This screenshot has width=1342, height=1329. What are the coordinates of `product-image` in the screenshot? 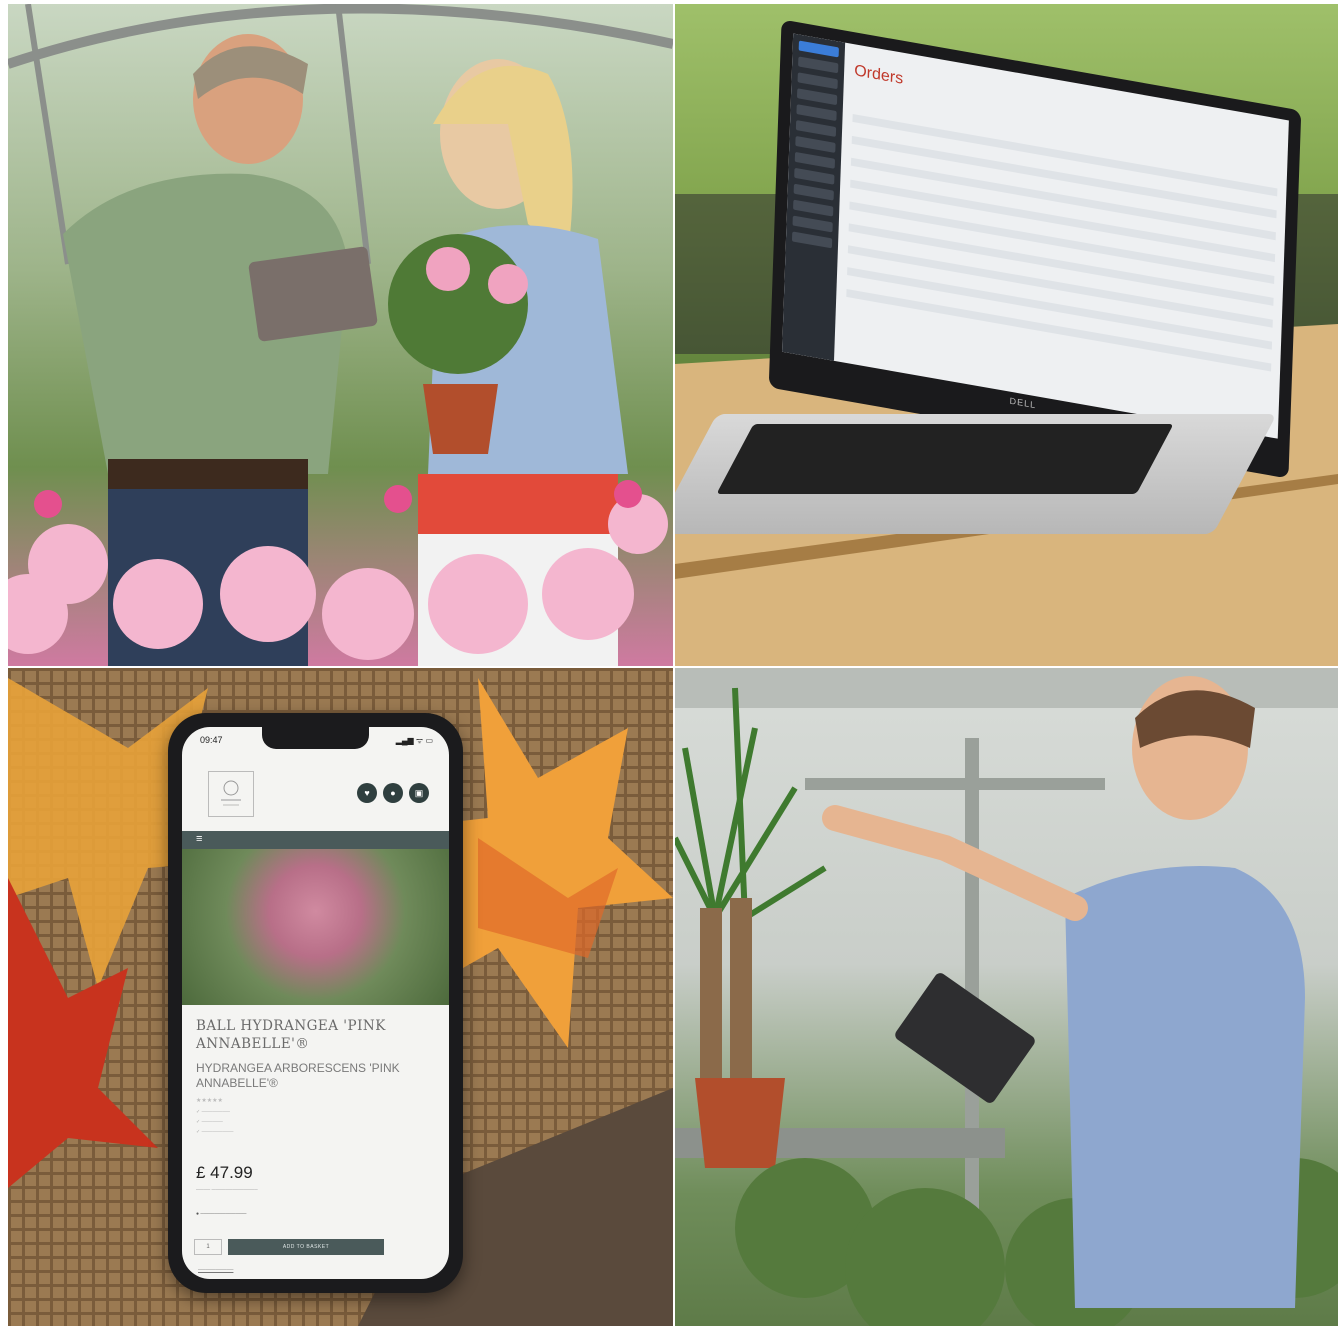 It's located at (315, 927).